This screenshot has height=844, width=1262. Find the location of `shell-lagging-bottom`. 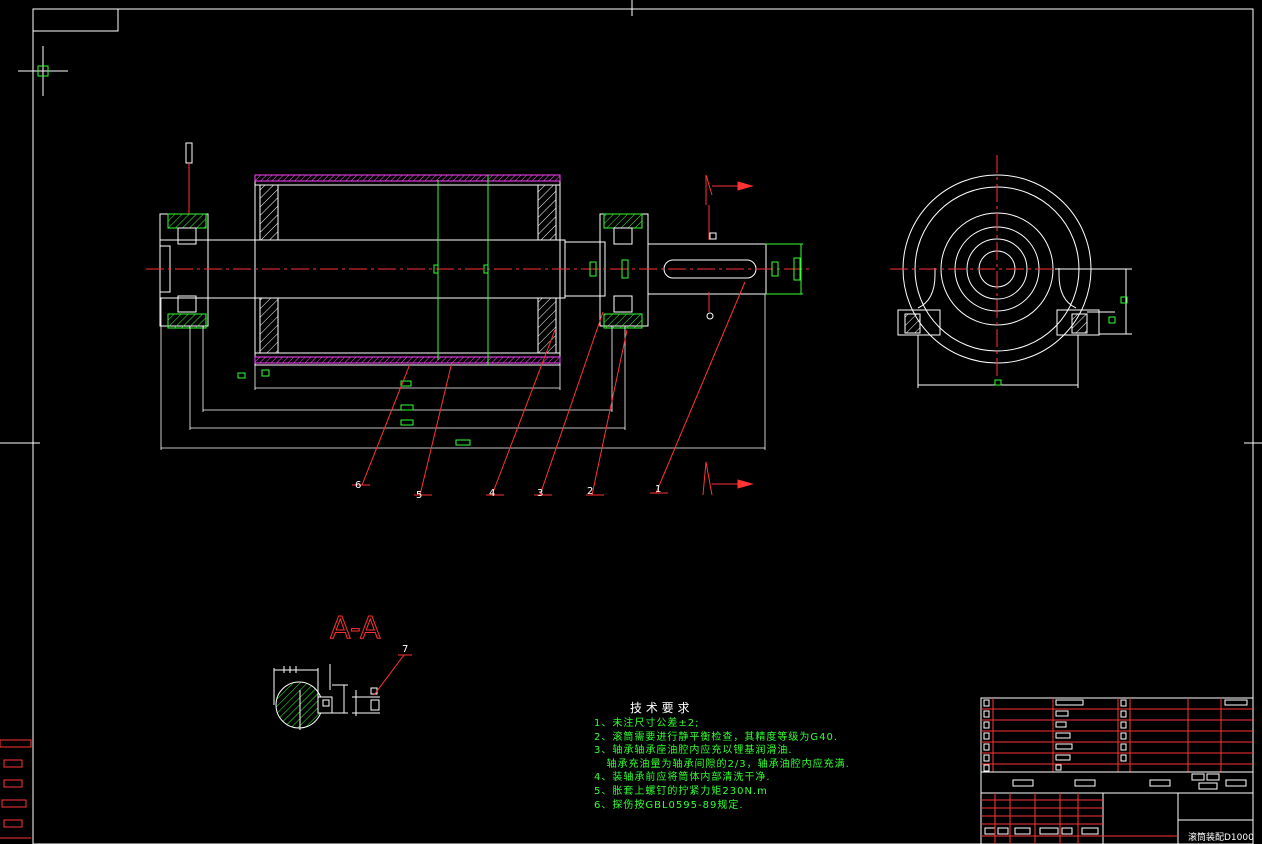

shell-lagging-bottom is located at coordinates (407, 360).